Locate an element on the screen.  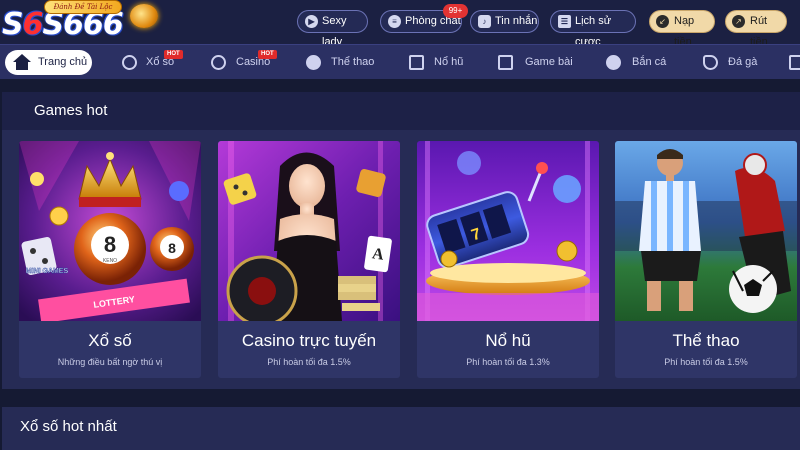
casino-artwork: A is located at coordinates (309, 231).